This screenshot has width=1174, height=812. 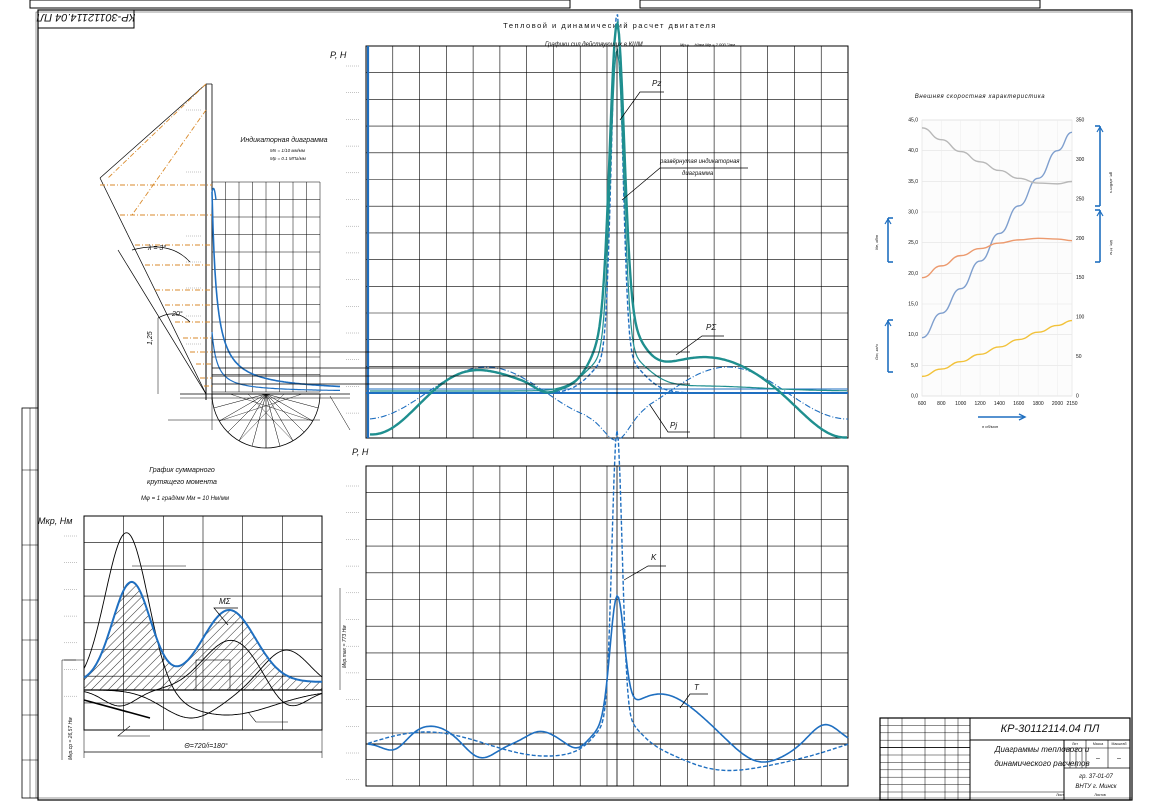 I want to click on tb-dash1: –, so click(x=1098, y=758).